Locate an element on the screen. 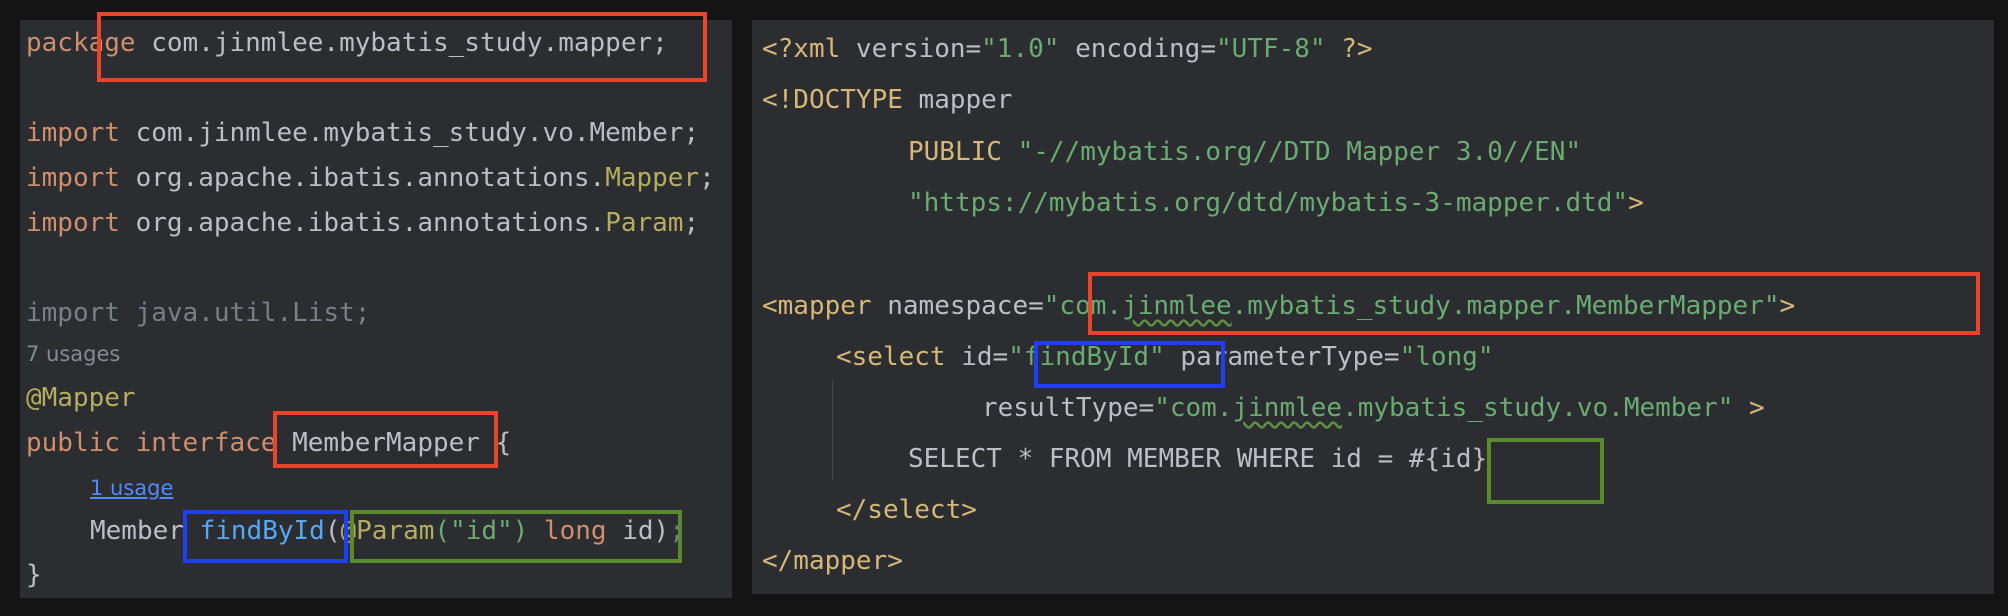 The image size is (2008, 616). mapper-annotation: @Mapper is located at coordinates (81, 398).